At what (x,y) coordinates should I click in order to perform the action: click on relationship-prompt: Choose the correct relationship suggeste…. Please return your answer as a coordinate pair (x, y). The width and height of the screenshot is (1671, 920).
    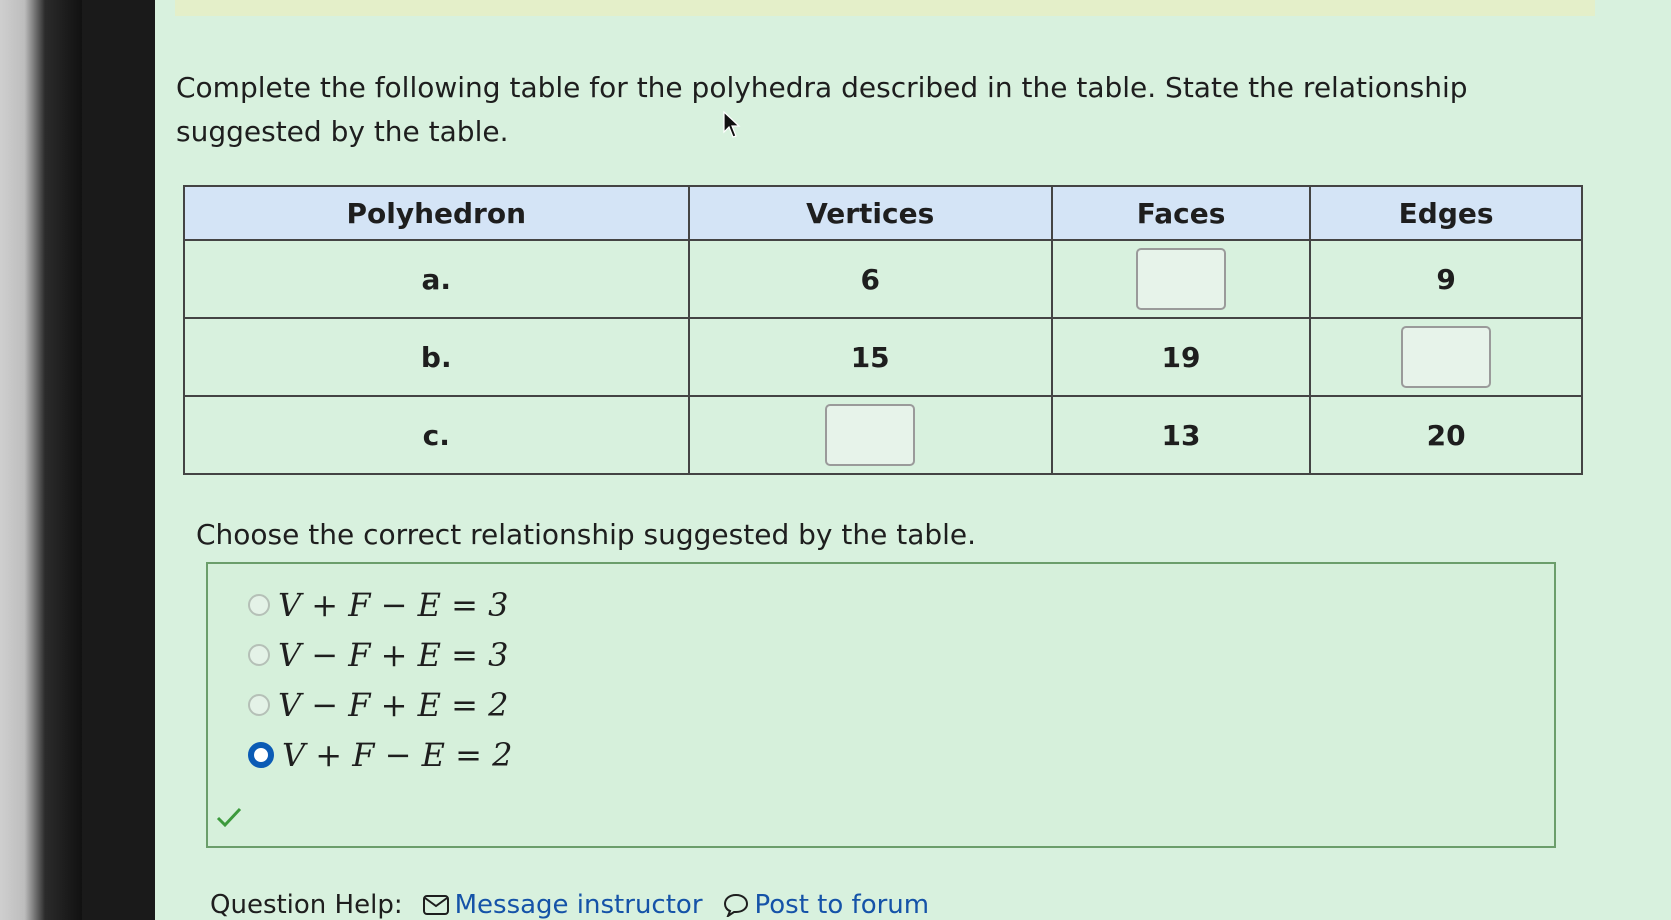
    Looking at the image, I should click on (586, 534).